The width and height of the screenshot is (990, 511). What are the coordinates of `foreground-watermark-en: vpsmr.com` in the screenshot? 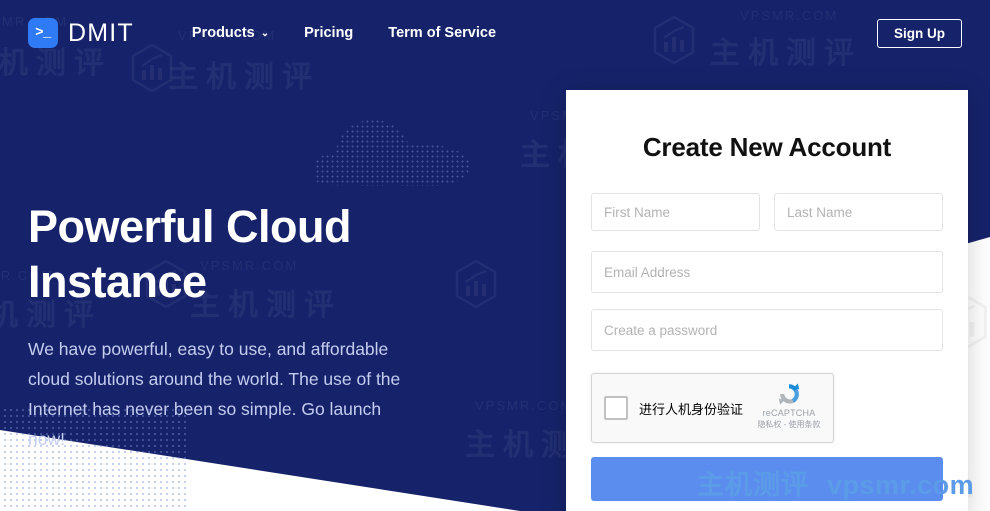 It's located at (901, 485).